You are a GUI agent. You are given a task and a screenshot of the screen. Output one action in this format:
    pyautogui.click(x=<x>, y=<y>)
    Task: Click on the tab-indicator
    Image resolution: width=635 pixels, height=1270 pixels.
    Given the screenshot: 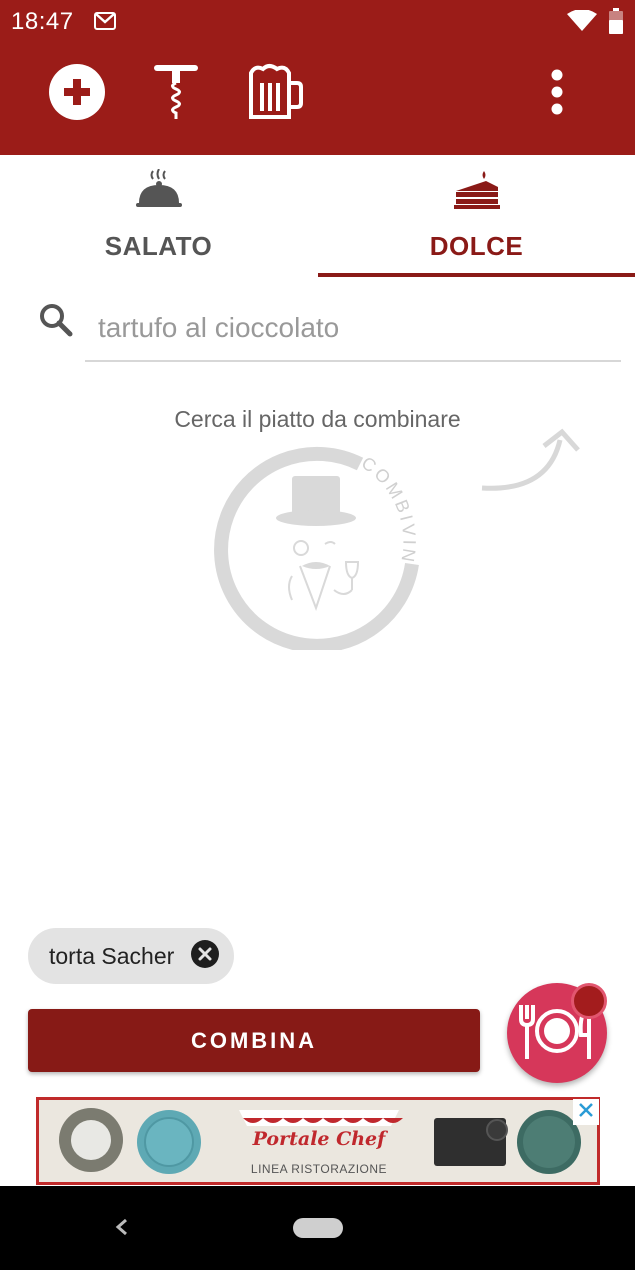 What is the action you would take?
    pyautogui.click(x=476, y=275)
    